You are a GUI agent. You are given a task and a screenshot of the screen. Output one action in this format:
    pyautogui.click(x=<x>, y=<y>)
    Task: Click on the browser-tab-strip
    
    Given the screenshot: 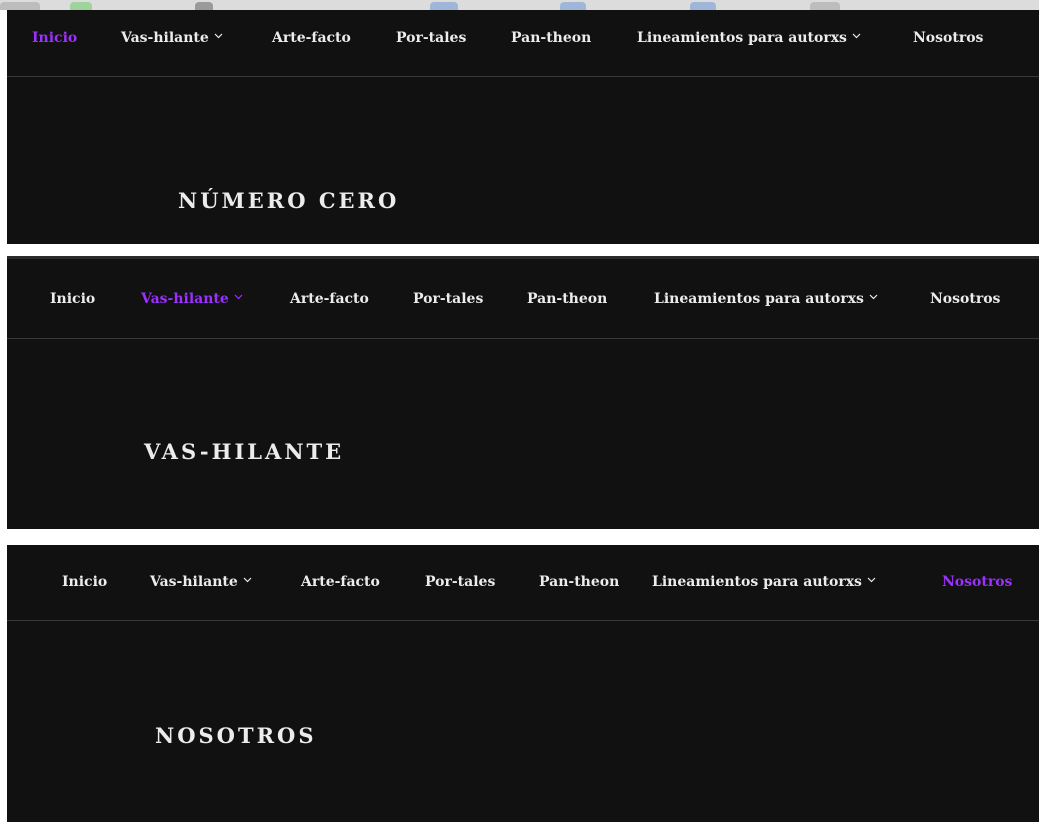 What is the action you would take?
    pyautogui.click(x=519, y=5)
    